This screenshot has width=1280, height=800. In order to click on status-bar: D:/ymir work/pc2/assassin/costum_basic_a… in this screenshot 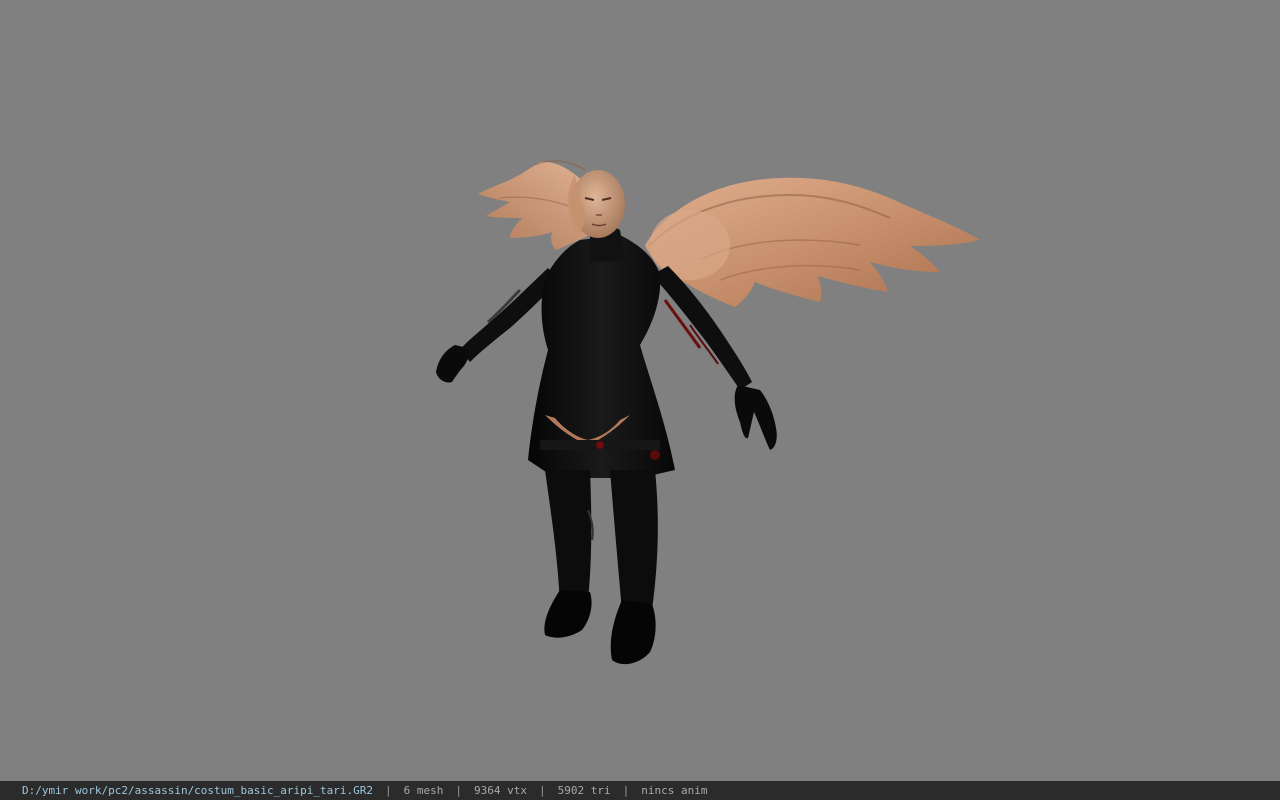, I will do `click(640, 790)`.